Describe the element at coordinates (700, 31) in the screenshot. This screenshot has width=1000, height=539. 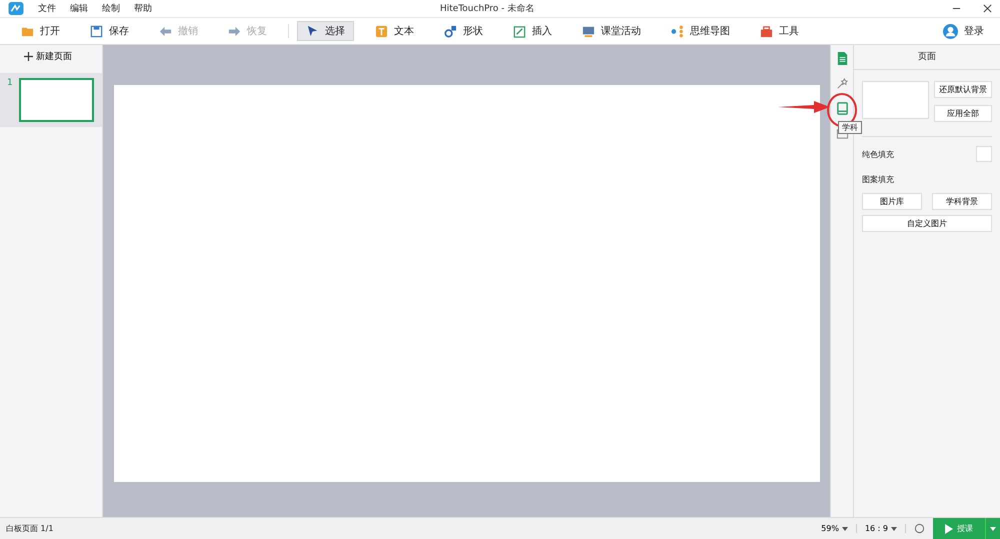
I see `toolbar-button: 思维导图` at that location.